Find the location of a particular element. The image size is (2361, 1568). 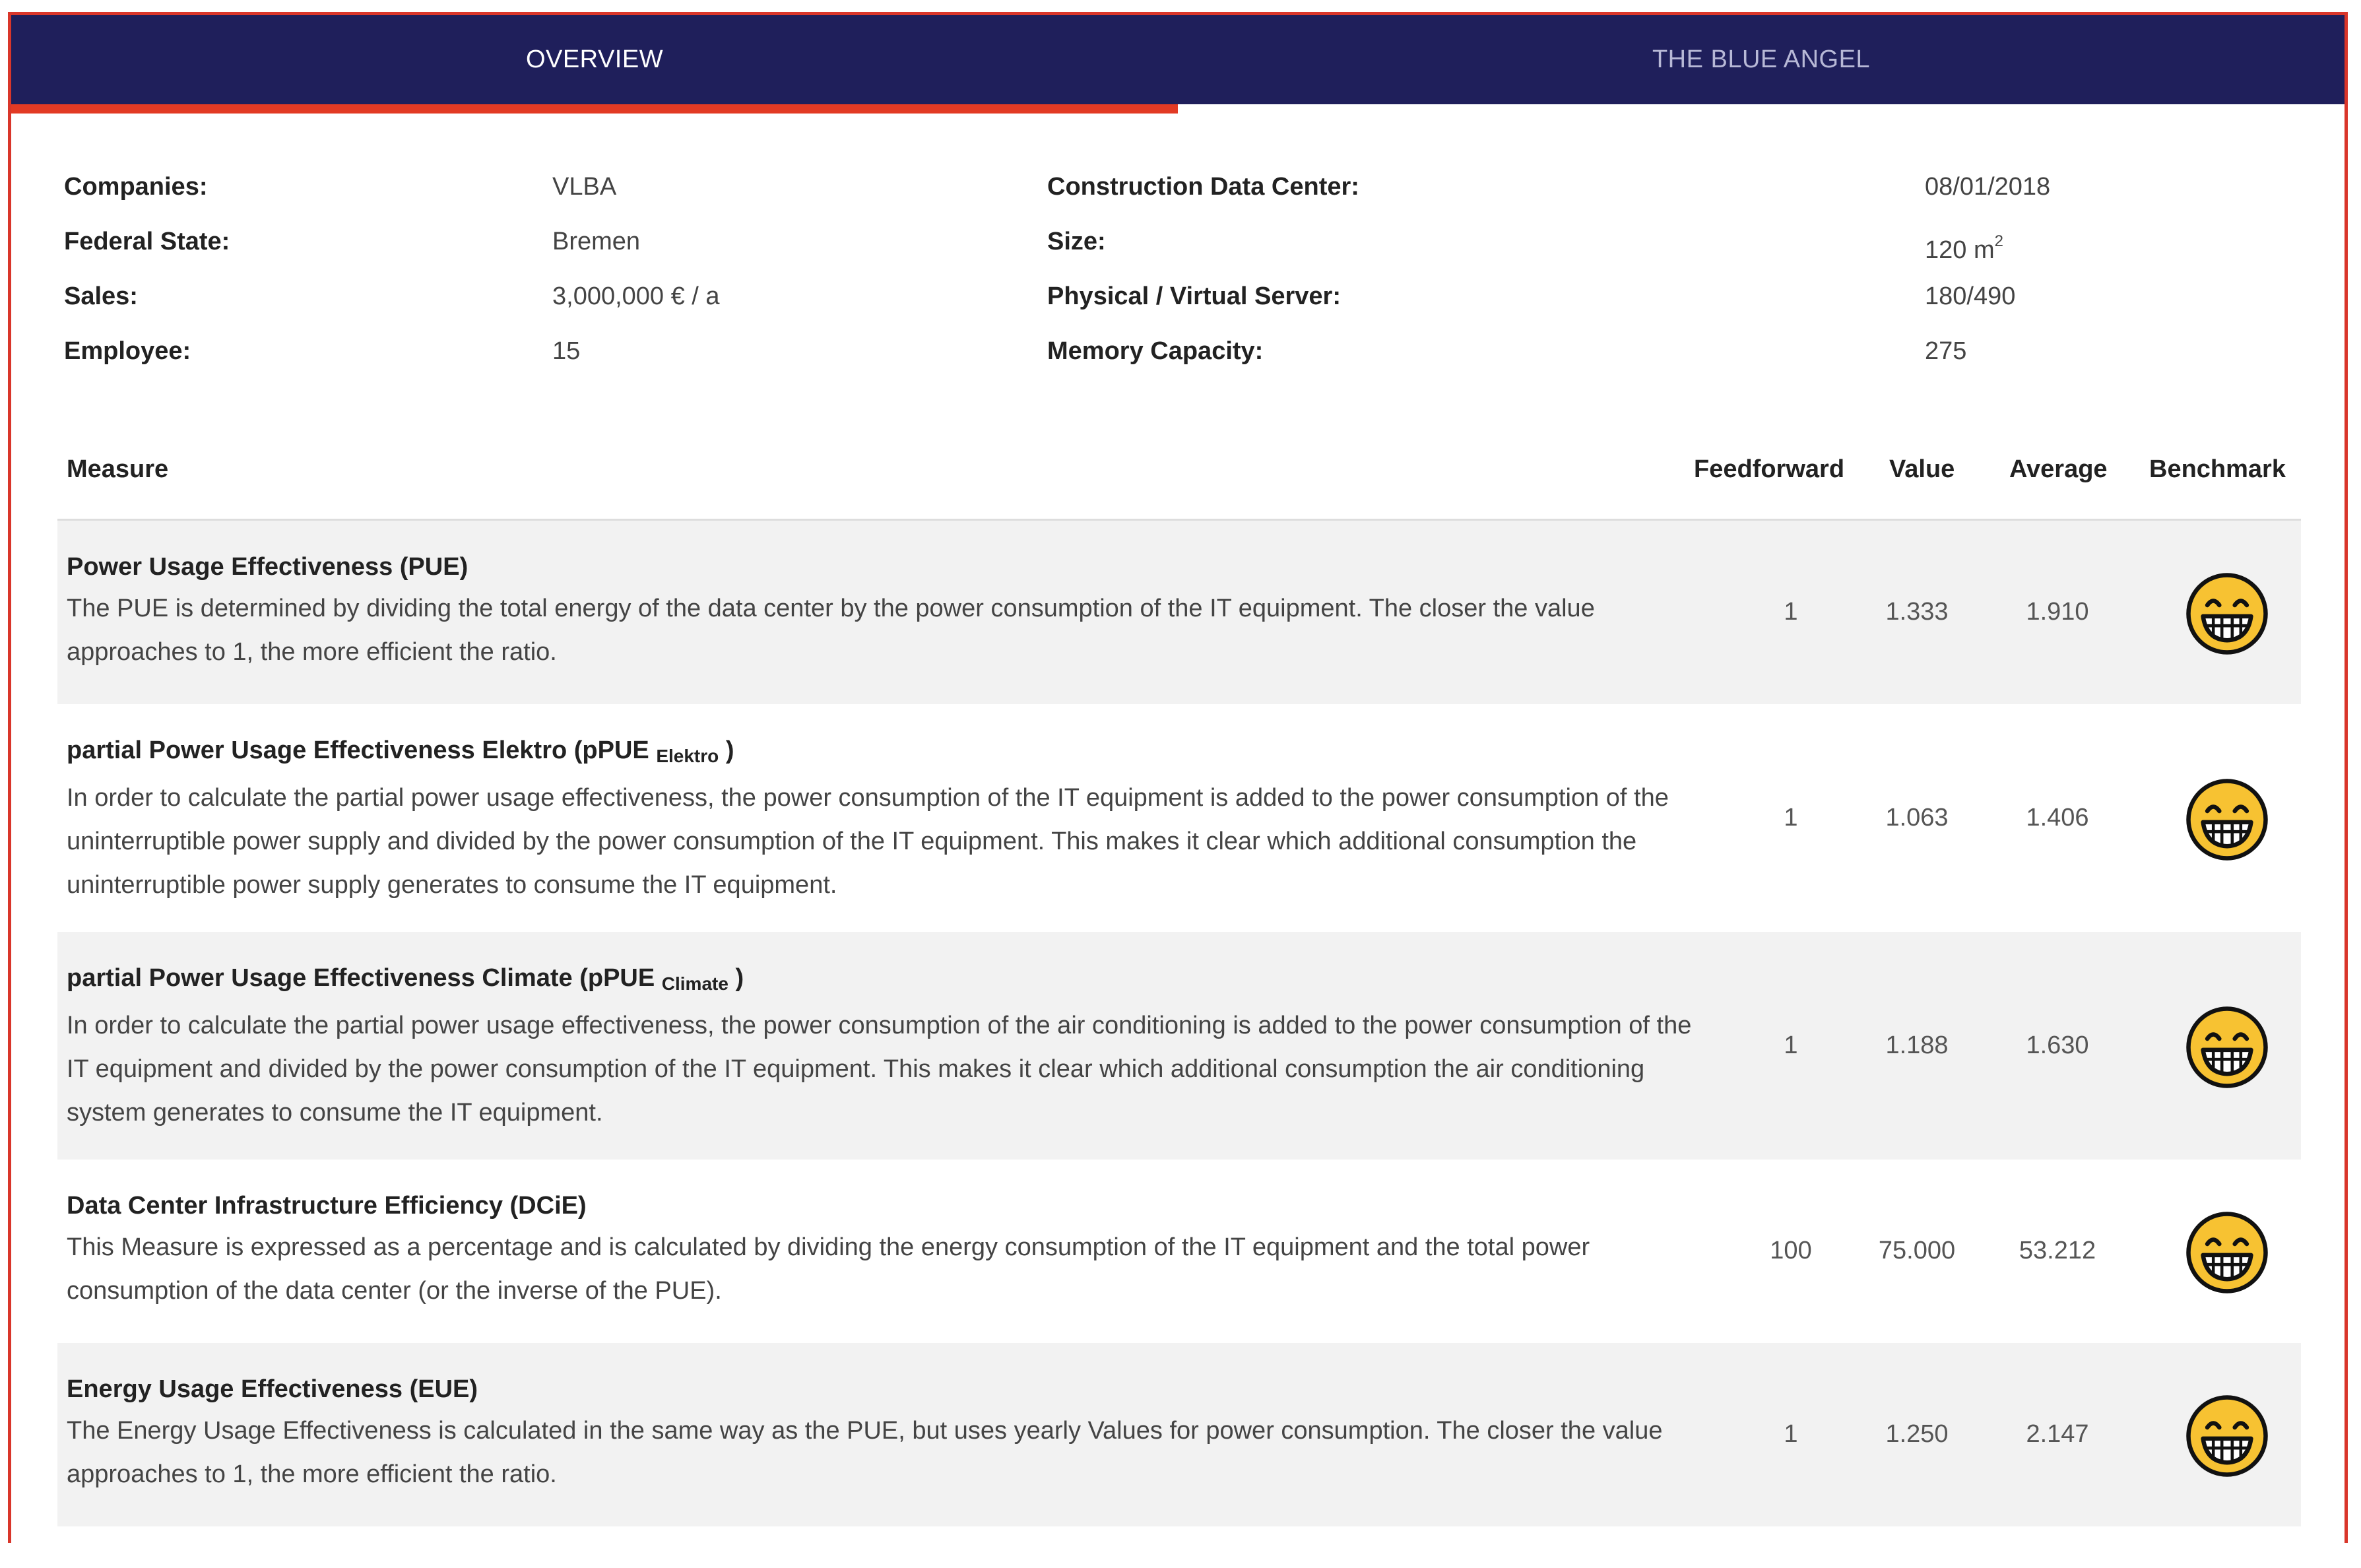

header-value: Value is located at coordinates (1922, 469).